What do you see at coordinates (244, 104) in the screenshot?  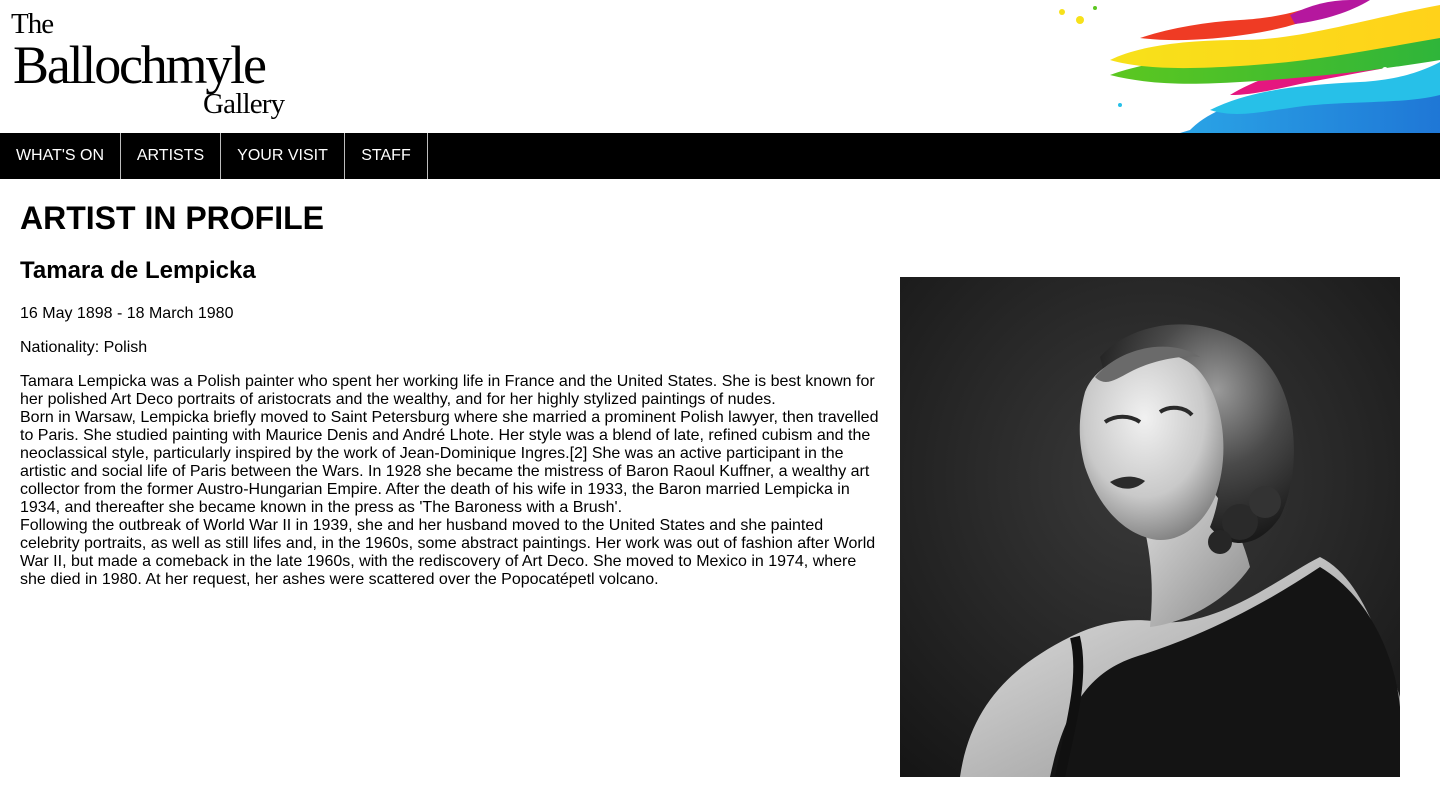 I see `logo-line-gallery: Gallery` at bounding box center [244, 104].